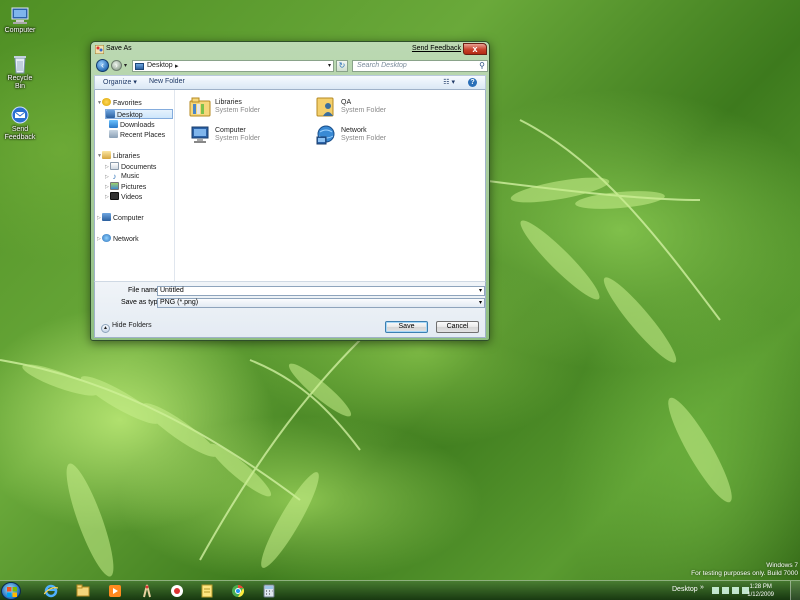 This screenshot has height=600, width=800. What do you see at coordinates (321, 303) in the screenshot?
I see `save-type-select: PNG (*.png) ▾` at bounding box center [321, 303].